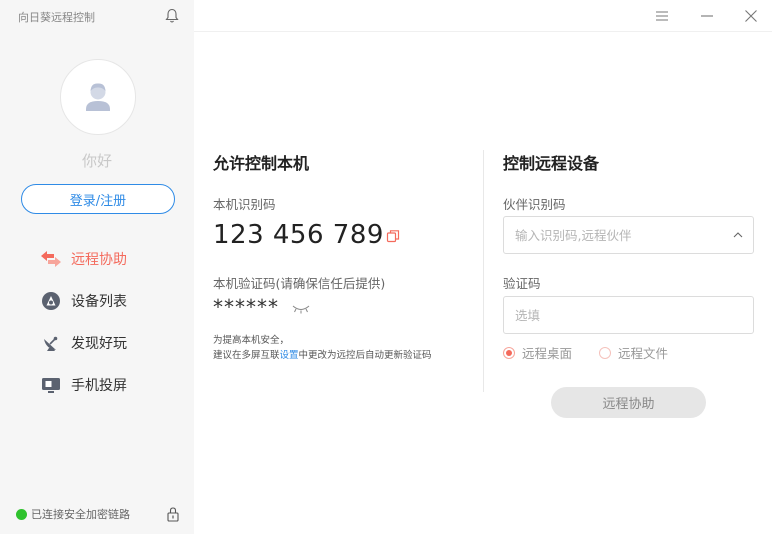 The height and width of the screenshot is (534, 772). I want to click on partner-id-field, so click(628, 235).